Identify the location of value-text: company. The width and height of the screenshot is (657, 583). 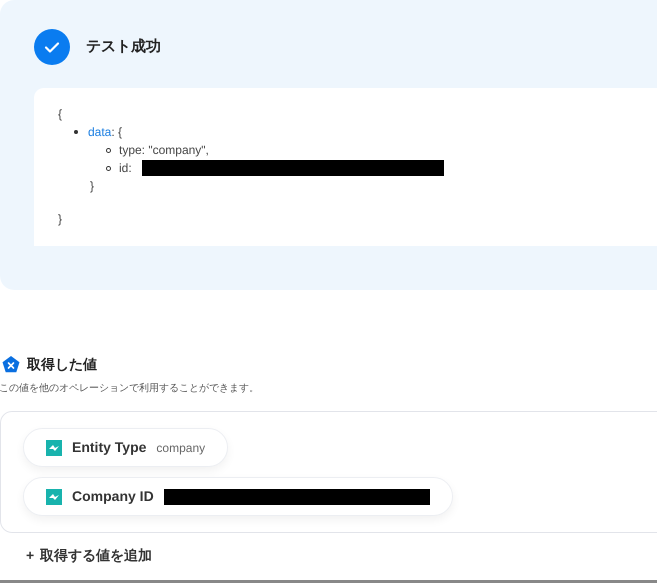
(181, 448).